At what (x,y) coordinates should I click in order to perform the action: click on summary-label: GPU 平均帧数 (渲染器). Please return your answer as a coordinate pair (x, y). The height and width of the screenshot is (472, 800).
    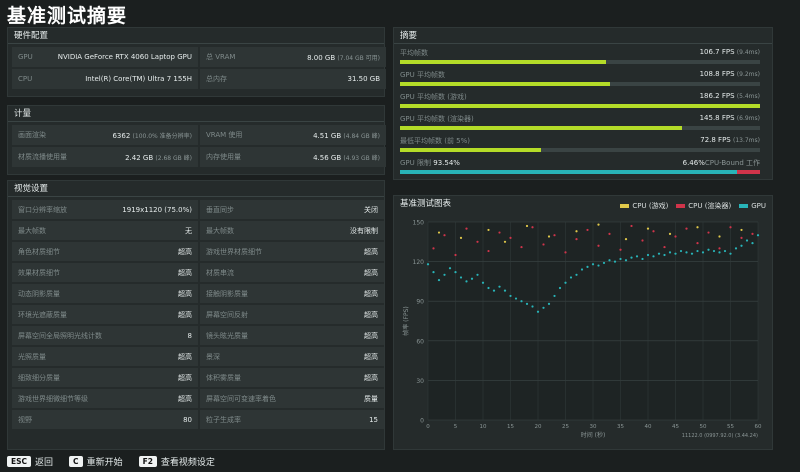
    Looking at the image, I should click on (437, 119).